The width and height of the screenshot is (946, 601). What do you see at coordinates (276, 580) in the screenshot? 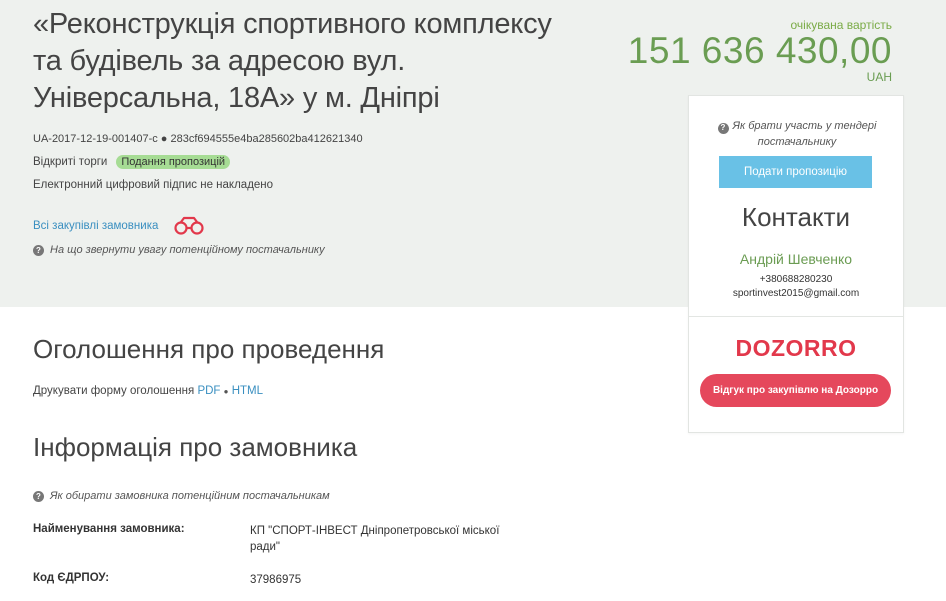
I see `edrpou-value: 37986975` at bounding box center [276, 580].